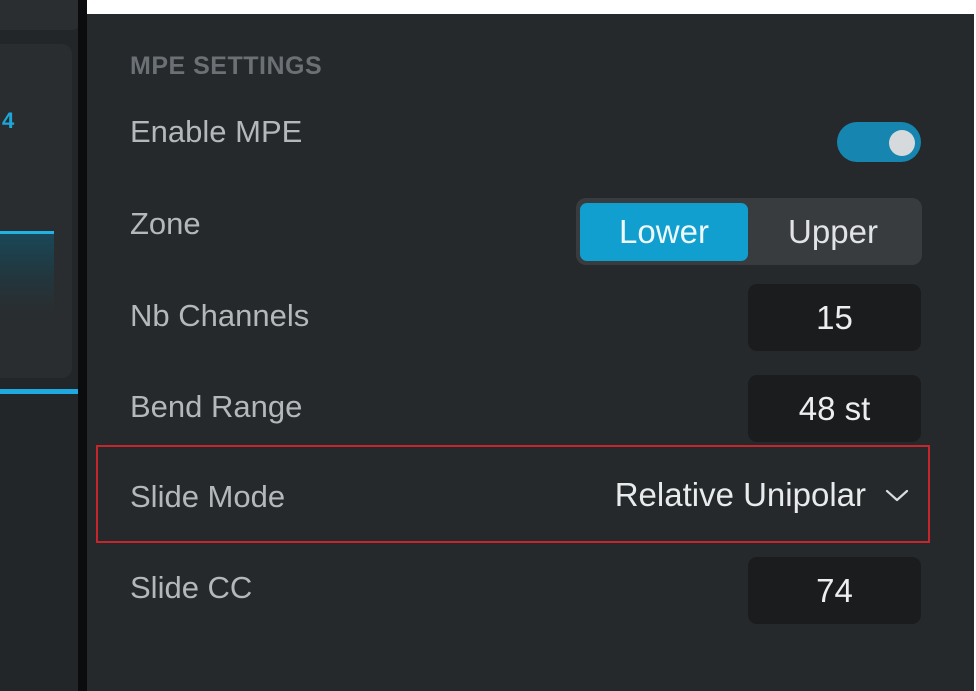  Describe the element at coordinates (834, 317) in the screenshot. I see `nb-channels-field: 15` at that location.